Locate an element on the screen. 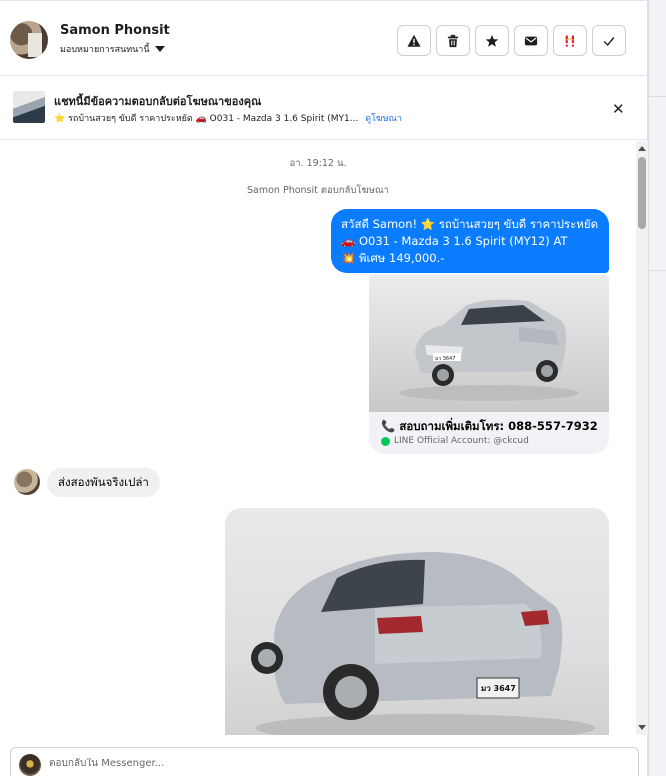 This screenshot has height=776, width=666. assign-conversation-dropdown: มอบหมายการสนทนานี้ is located at coordinates (112, 49).